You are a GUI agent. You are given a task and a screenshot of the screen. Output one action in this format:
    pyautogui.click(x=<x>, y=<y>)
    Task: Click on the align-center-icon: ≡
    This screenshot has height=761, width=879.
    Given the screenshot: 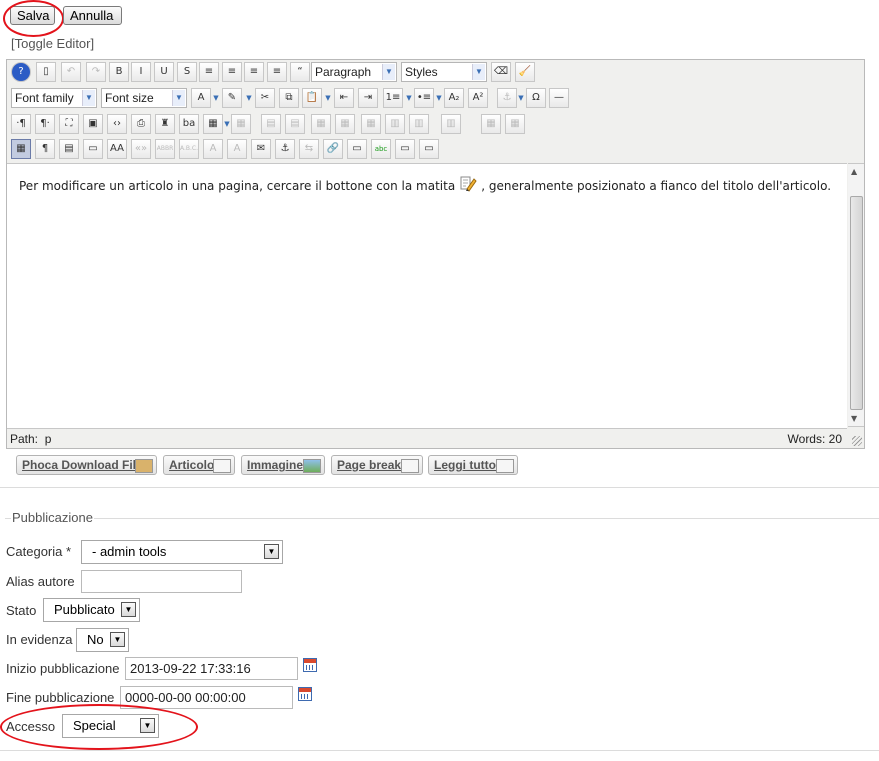 What is the action you would take?
    pyautogui.click(x=232, y=72)
    